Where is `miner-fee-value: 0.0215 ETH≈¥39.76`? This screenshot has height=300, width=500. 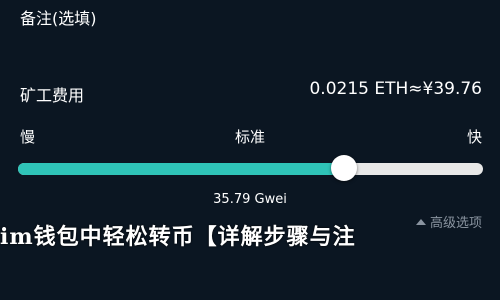
miner-fee-value: 0.0215 ETH≈¥39.76 is located at coordinates (395, 89).